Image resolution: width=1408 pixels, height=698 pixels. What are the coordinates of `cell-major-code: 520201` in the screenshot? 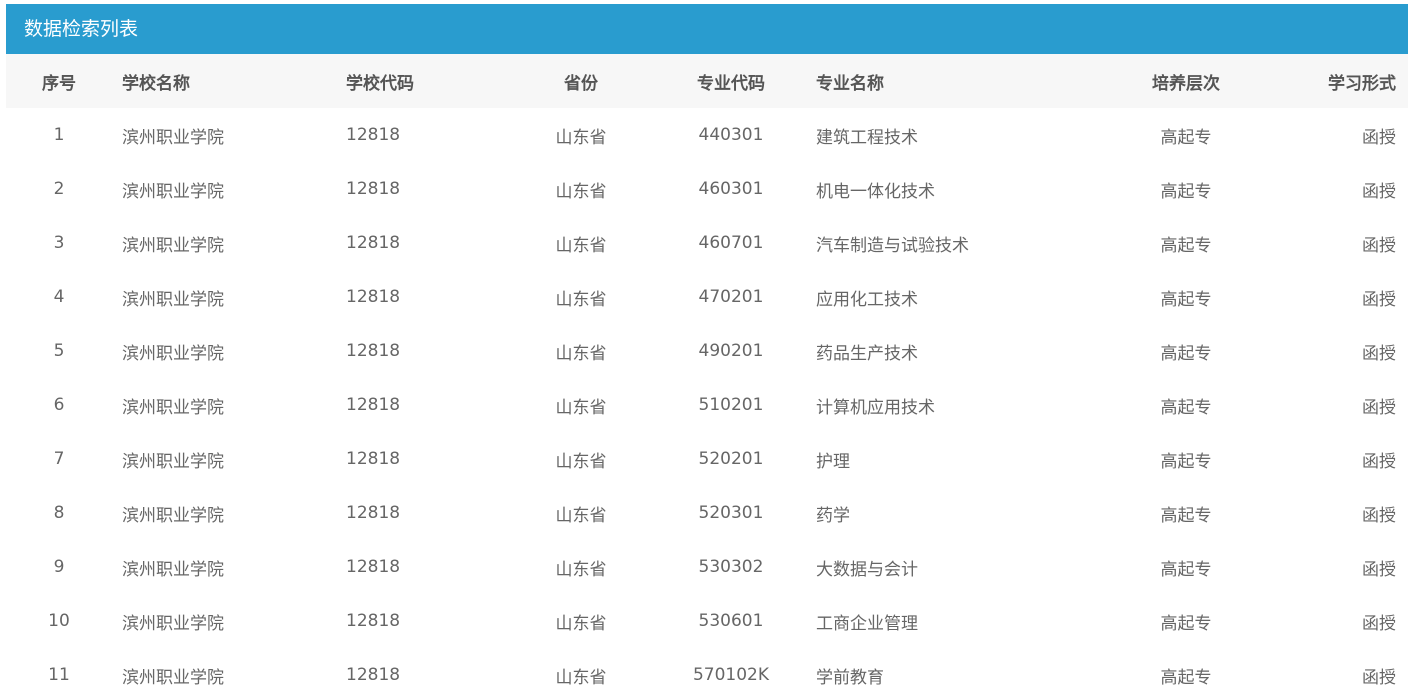 It's located at (731, 459).